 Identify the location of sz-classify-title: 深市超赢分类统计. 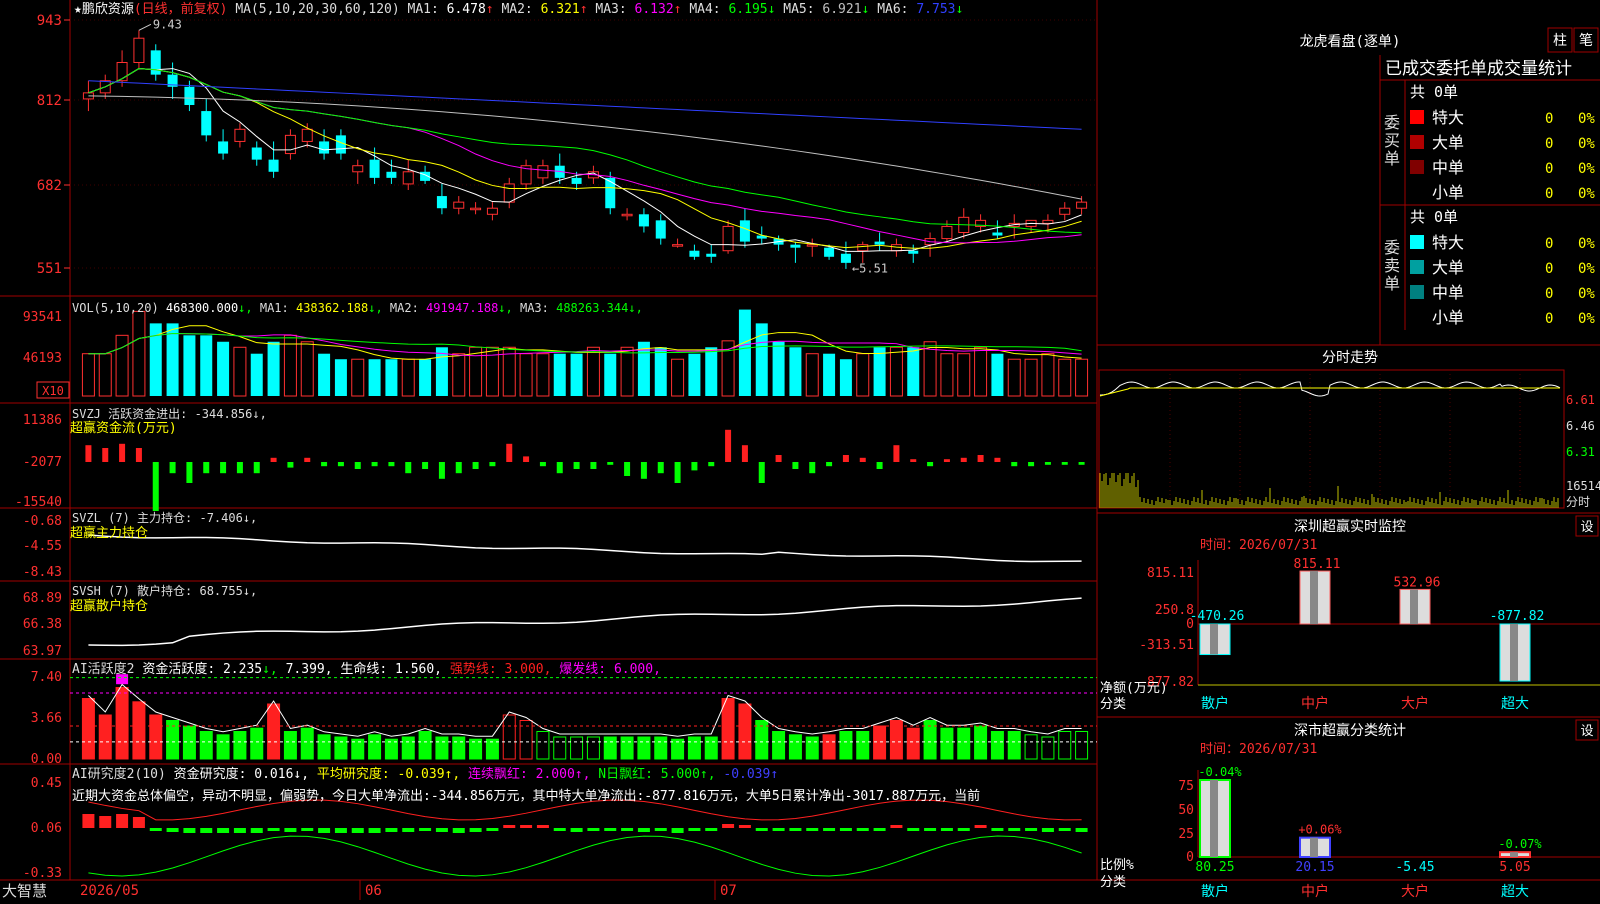
(1350, 730).